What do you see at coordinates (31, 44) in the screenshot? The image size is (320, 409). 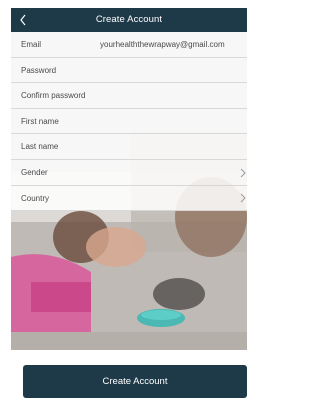 I see `email-label: Email` at bounding box center [31, 44].